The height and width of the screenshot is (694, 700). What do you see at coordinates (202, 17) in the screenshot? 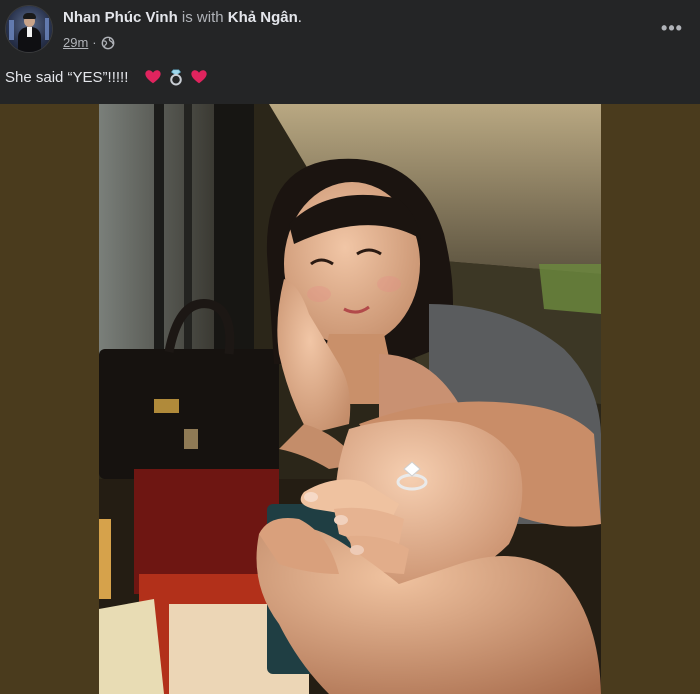
I see `with-connector: is with` at bounding box center [202, 17].